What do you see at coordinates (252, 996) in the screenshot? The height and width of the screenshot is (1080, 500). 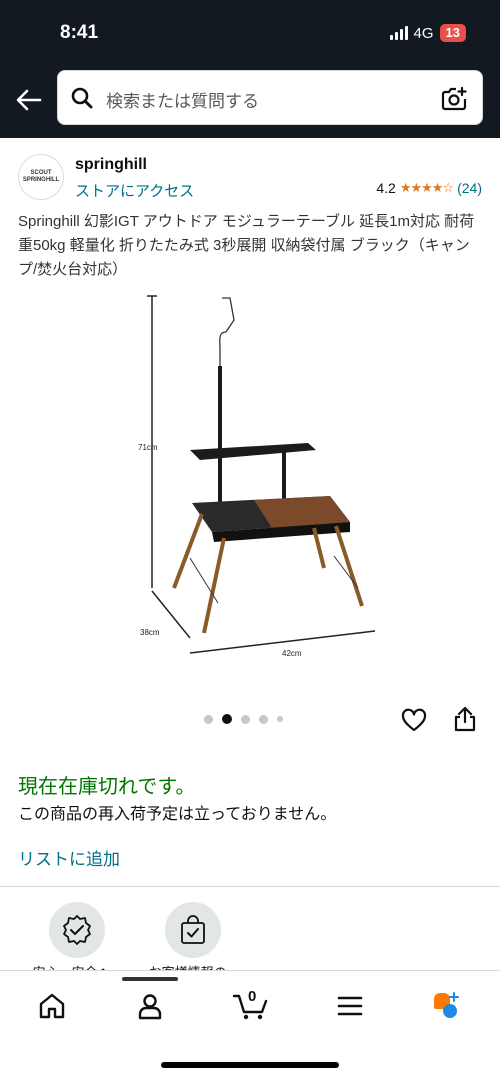 I see `cart-count: 0` at bounding box center [252, 996].